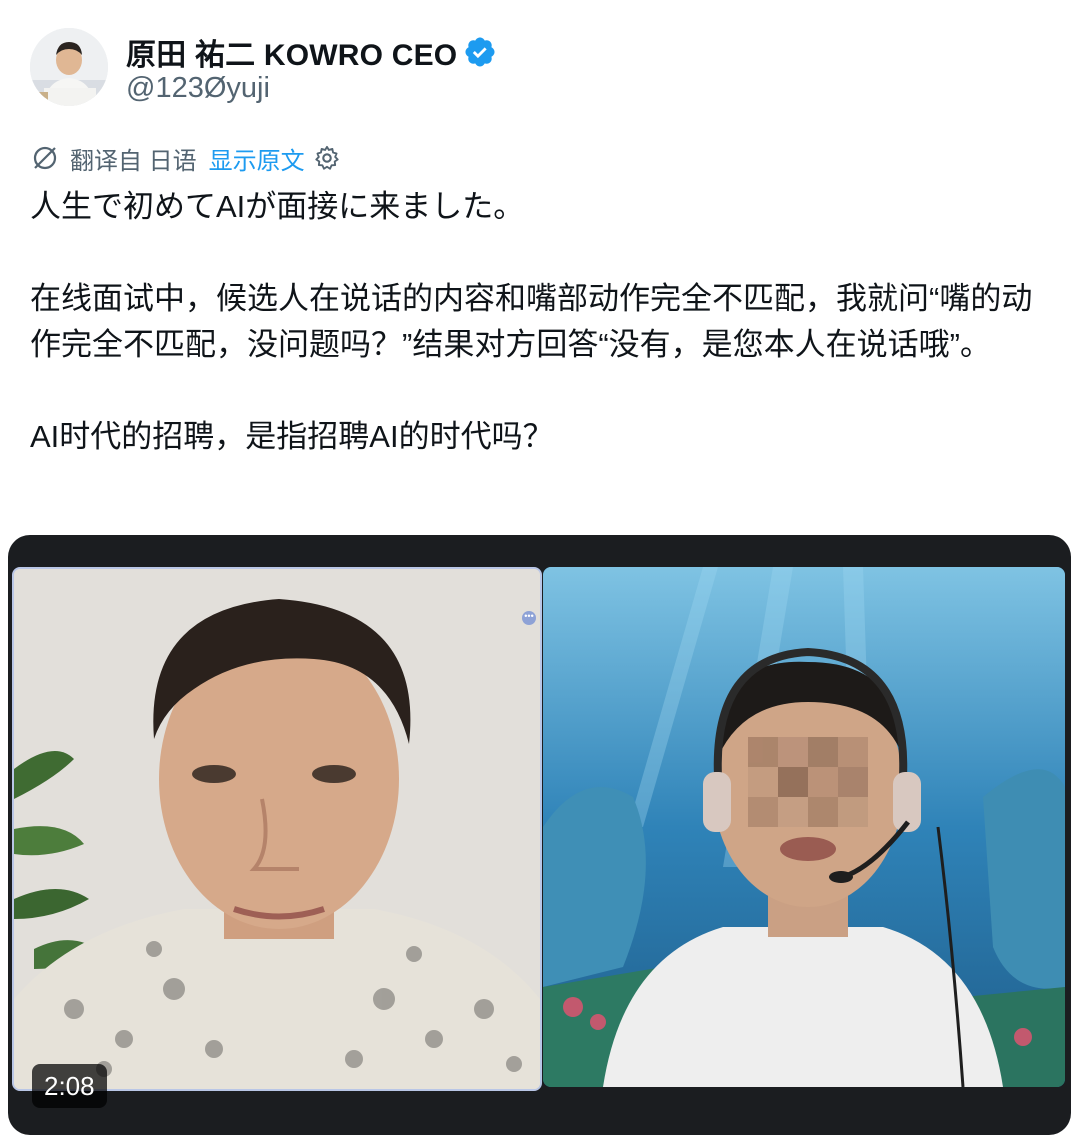 This screenshot has height=1143, width=1080. What do you see at coordinates (257, 158) in the screenshot?
I see `show-original-link: 显示原文` at bounding box center [257, 158].